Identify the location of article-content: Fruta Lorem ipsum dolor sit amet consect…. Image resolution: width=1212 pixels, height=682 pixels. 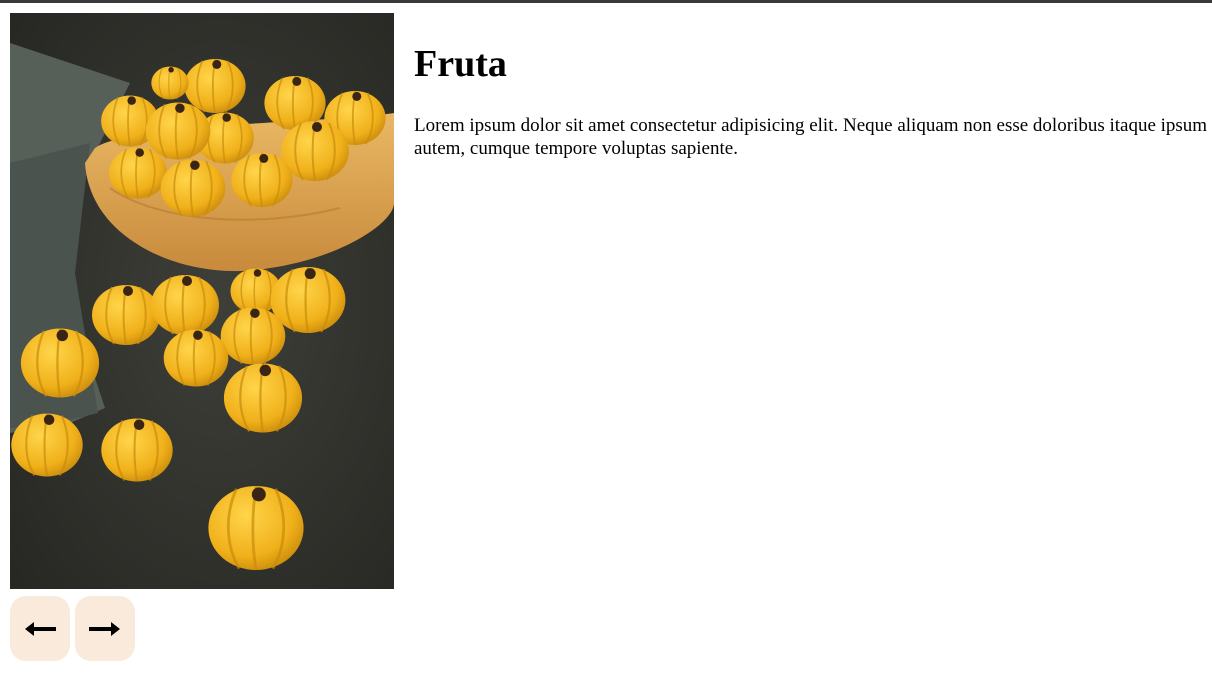
(813, 100).